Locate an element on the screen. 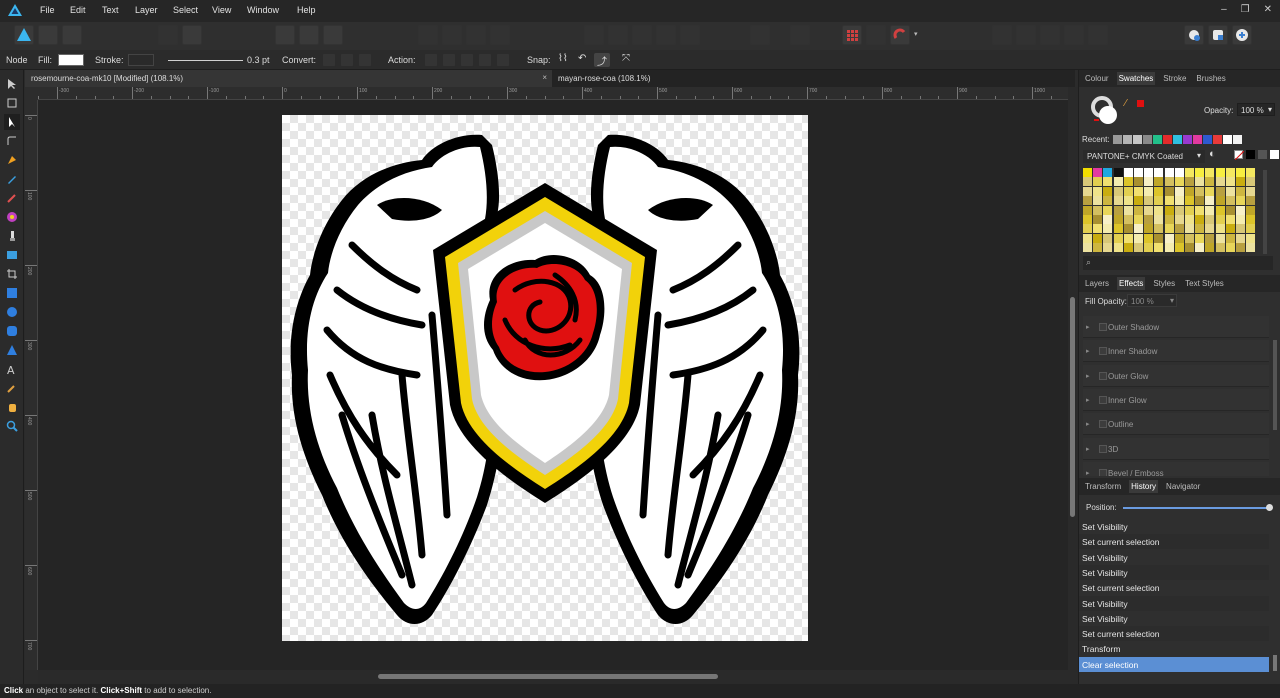 The height and width of the screenshot is (698, 1280). vector-brush-tool-icon is located at coordinates (12, 198).